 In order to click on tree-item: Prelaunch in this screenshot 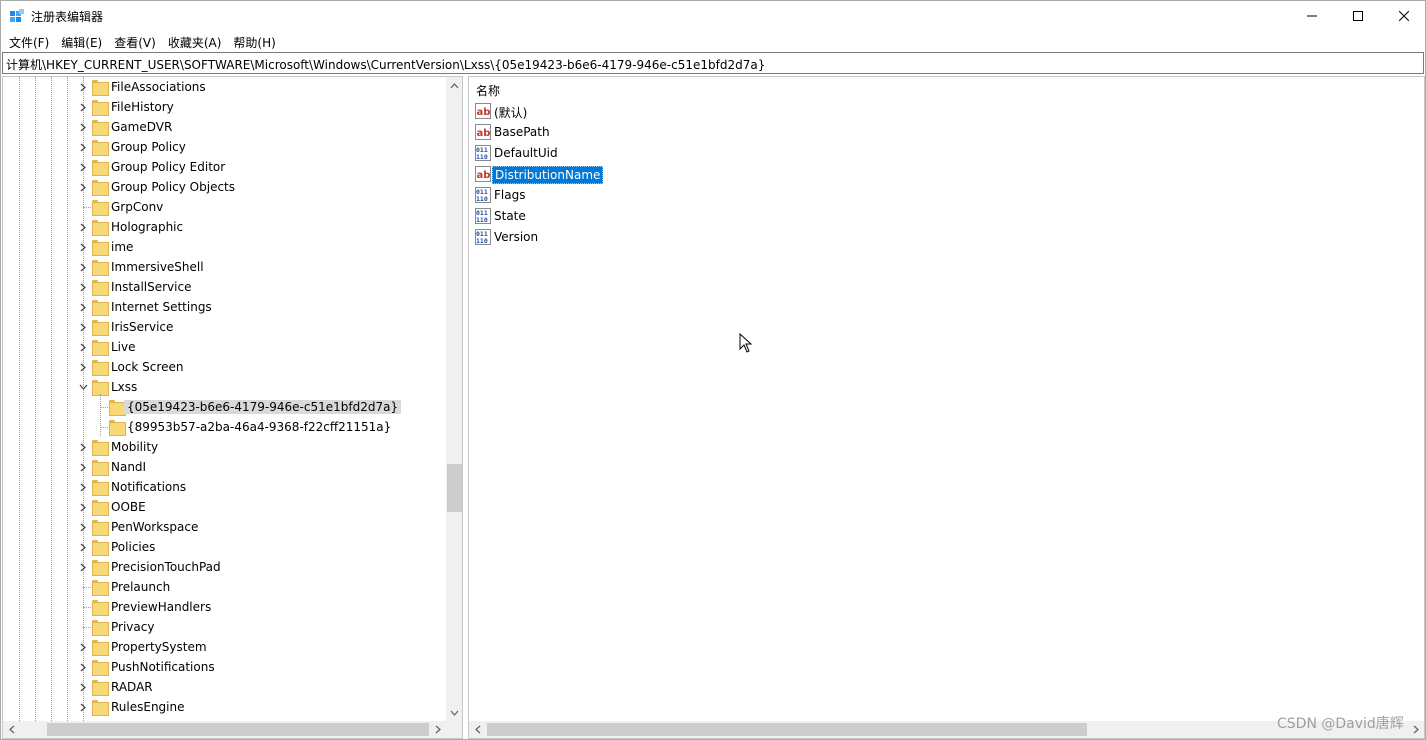, I will do `click(224, 587)`.